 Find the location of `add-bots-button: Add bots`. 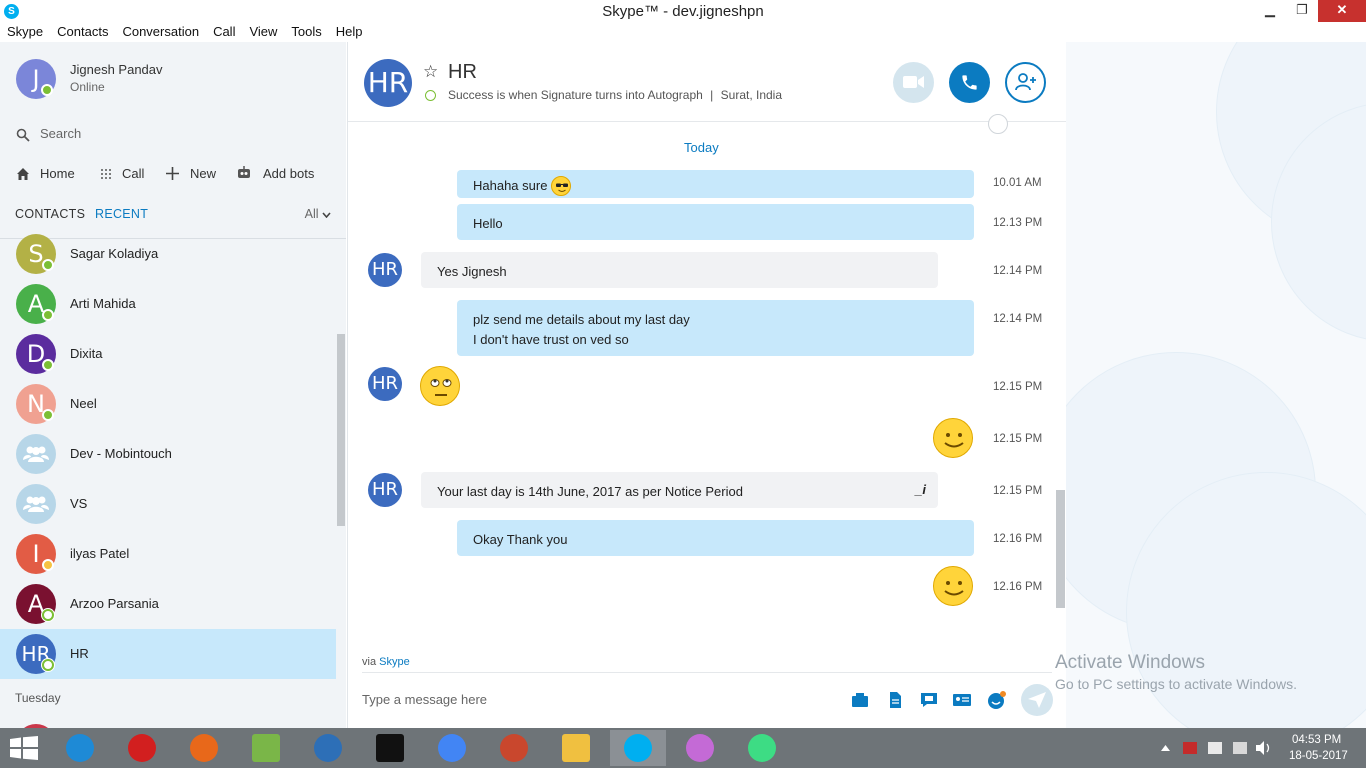

add-bots-button: Add bots is located at coordinates (288, 173).